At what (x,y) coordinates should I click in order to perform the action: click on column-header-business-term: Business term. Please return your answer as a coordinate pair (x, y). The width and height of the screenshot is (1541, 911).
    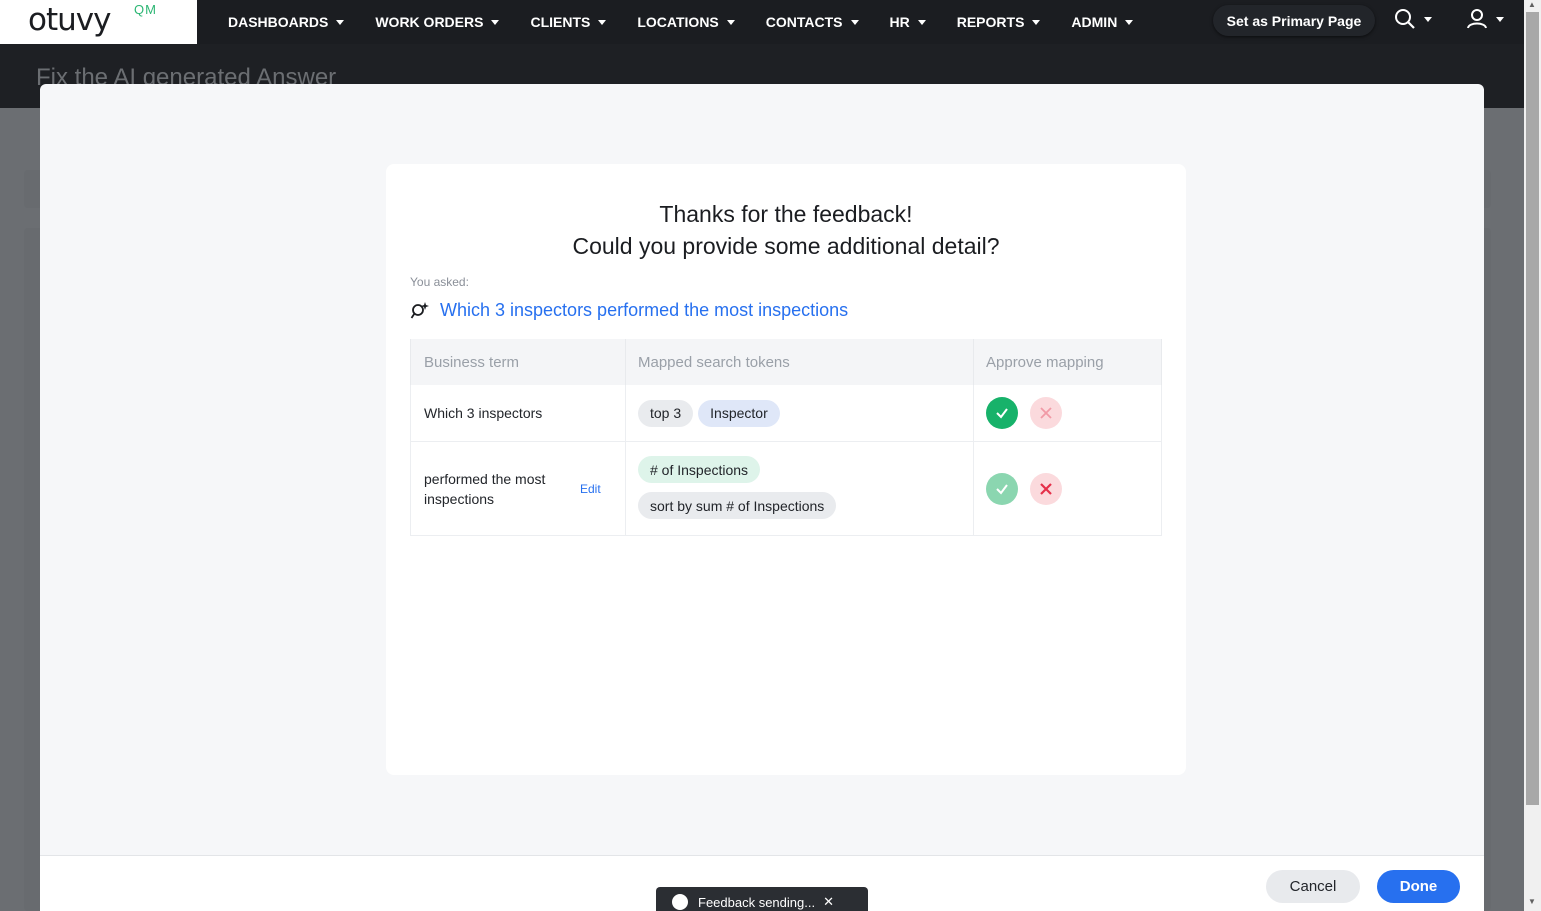
    Looking at the image, I should click on (472, 362).